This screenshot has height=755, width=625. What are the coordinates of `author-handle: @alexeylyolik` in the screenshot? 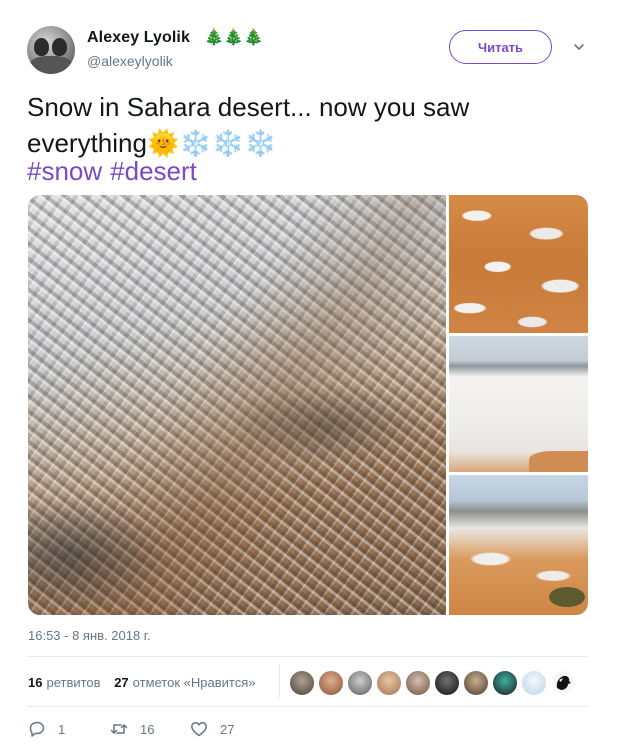 It's located at (130, 61).